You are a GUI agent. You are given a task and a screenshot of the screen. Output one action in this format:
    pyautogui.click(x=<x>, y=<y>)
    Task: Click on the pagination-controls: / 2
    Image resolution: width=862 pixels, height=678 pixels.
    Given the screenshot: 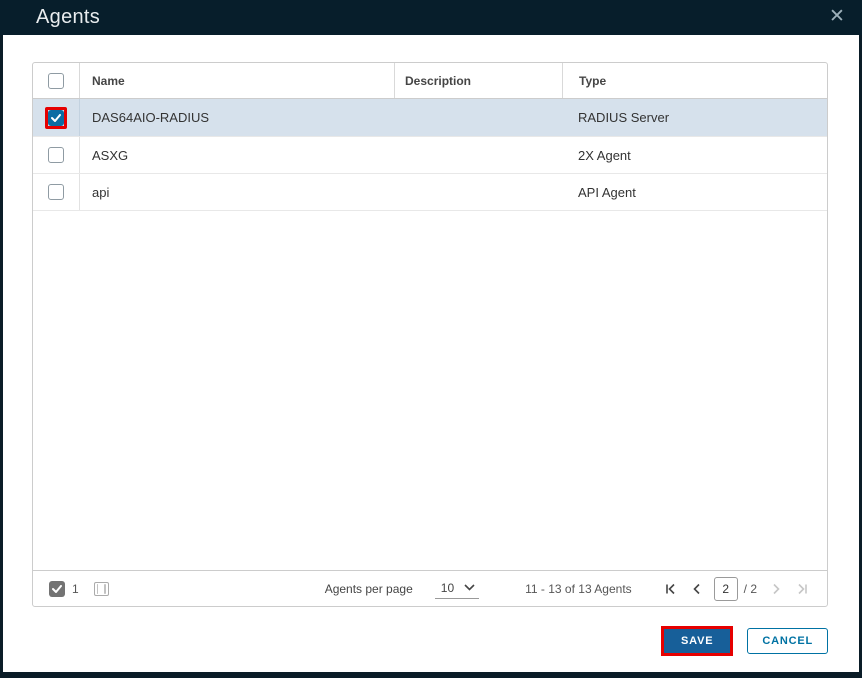 What is the action you would take?
    pyautogui.click(x=736, y=588)
    